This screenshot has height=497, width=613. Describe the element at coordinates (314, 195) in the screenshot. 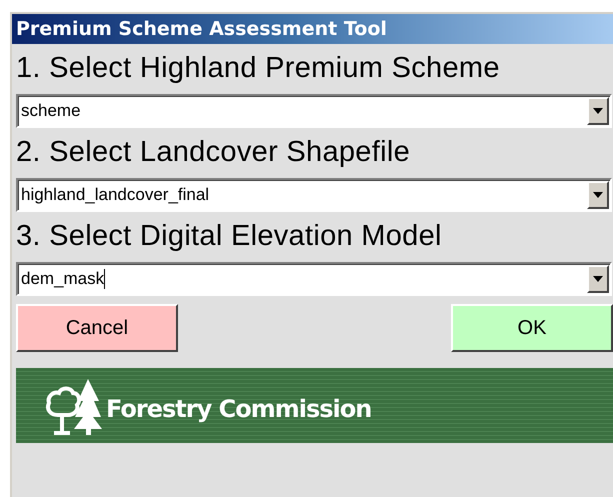

I see `dropdown-field: highland_landcover_final` at that location.